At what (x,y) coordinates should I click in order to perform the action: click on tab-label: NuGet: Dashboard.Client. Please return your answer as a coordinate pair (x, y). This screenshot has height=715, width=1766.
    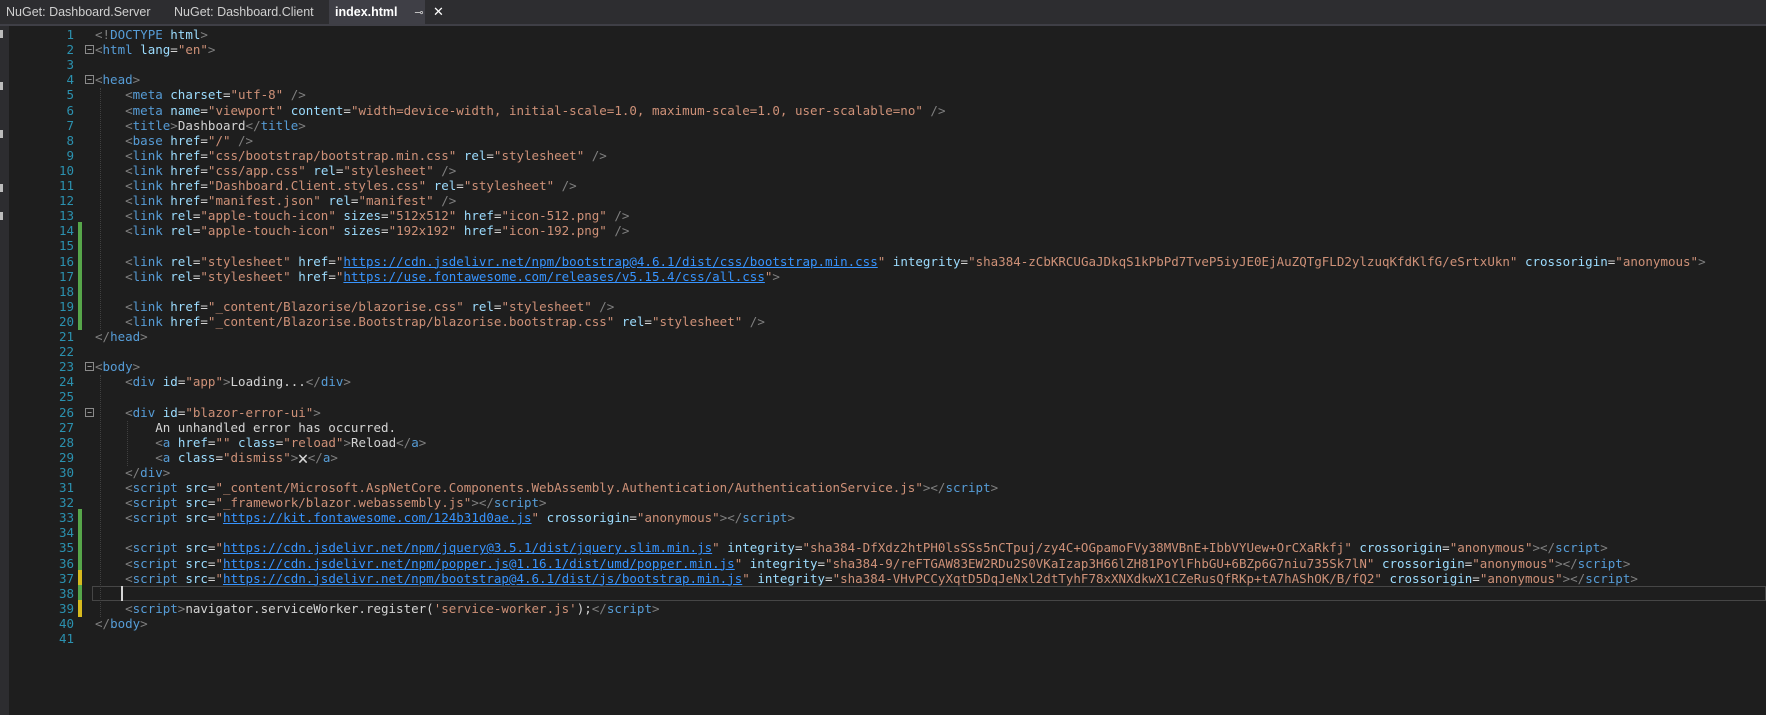
    Looking at the image, I should click on (244, 12).